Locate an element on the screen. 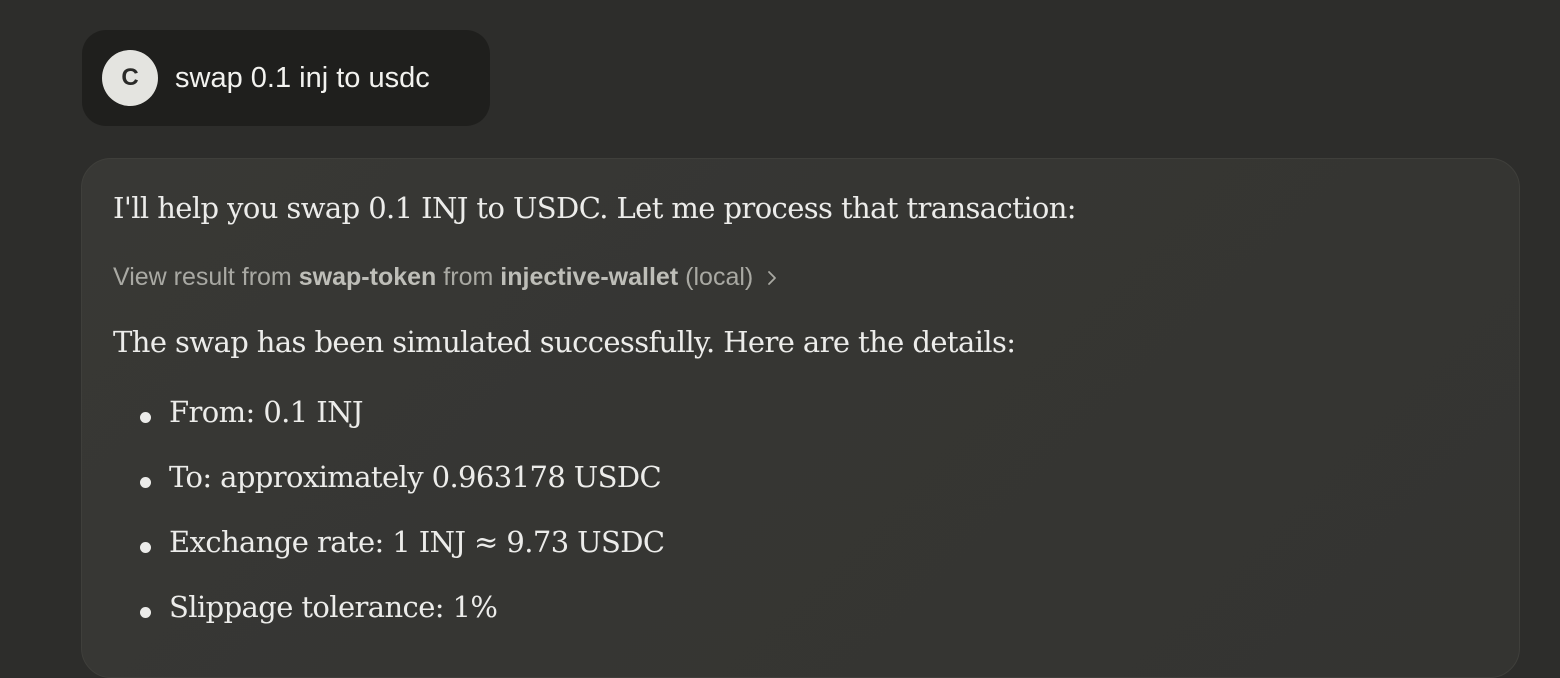  user-message-bubble: C swap 0.1 inj to usdc is located at coordinates (286, 78).